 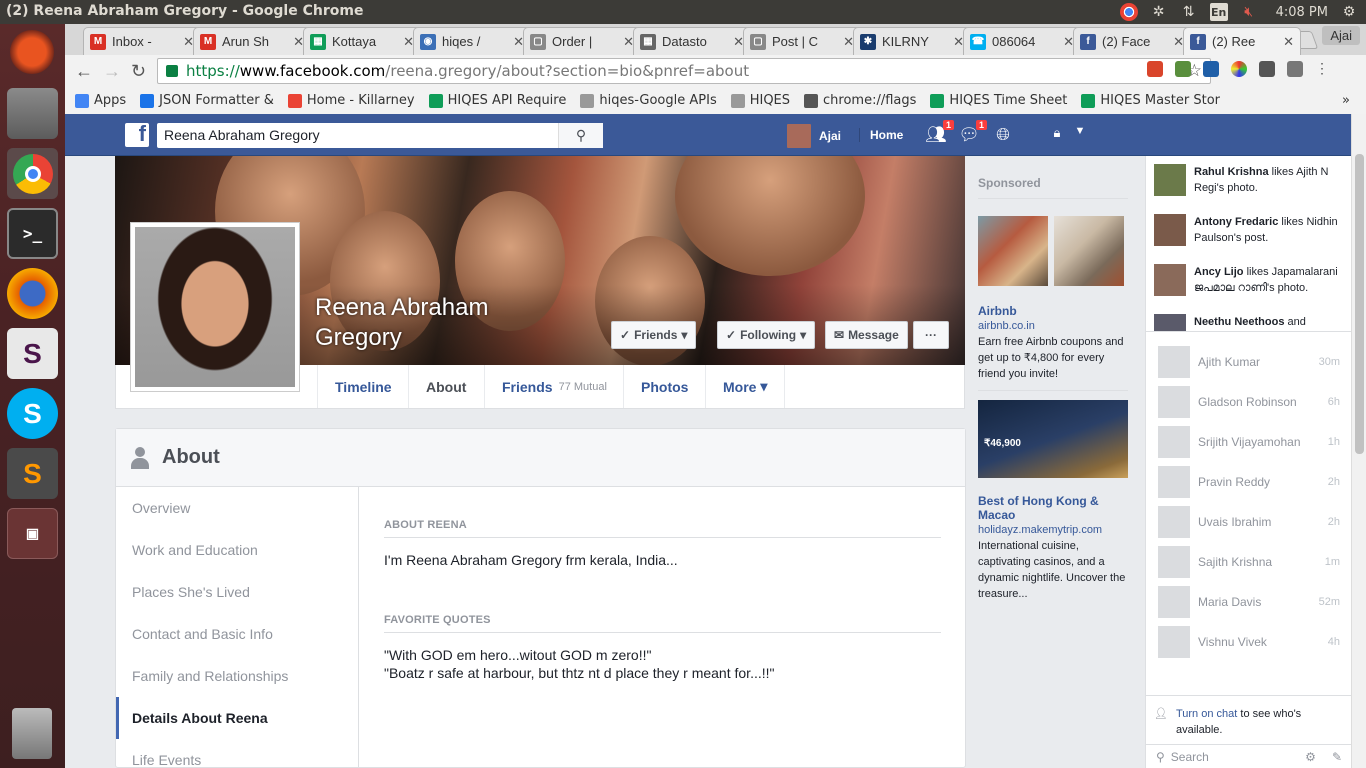 What do you see at coordinates (1358, 441) in the screenshot?
I see `page-scrollbar` at bounding box center [1358, 441].